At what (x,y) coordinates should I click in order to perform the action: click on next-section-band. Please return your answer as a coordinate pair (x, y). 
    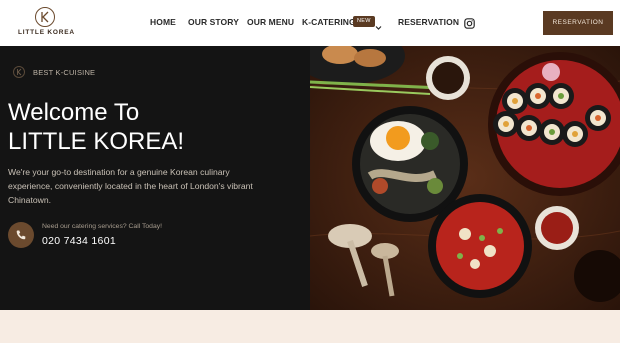
    Looking at the image, I should click on (310, 326).